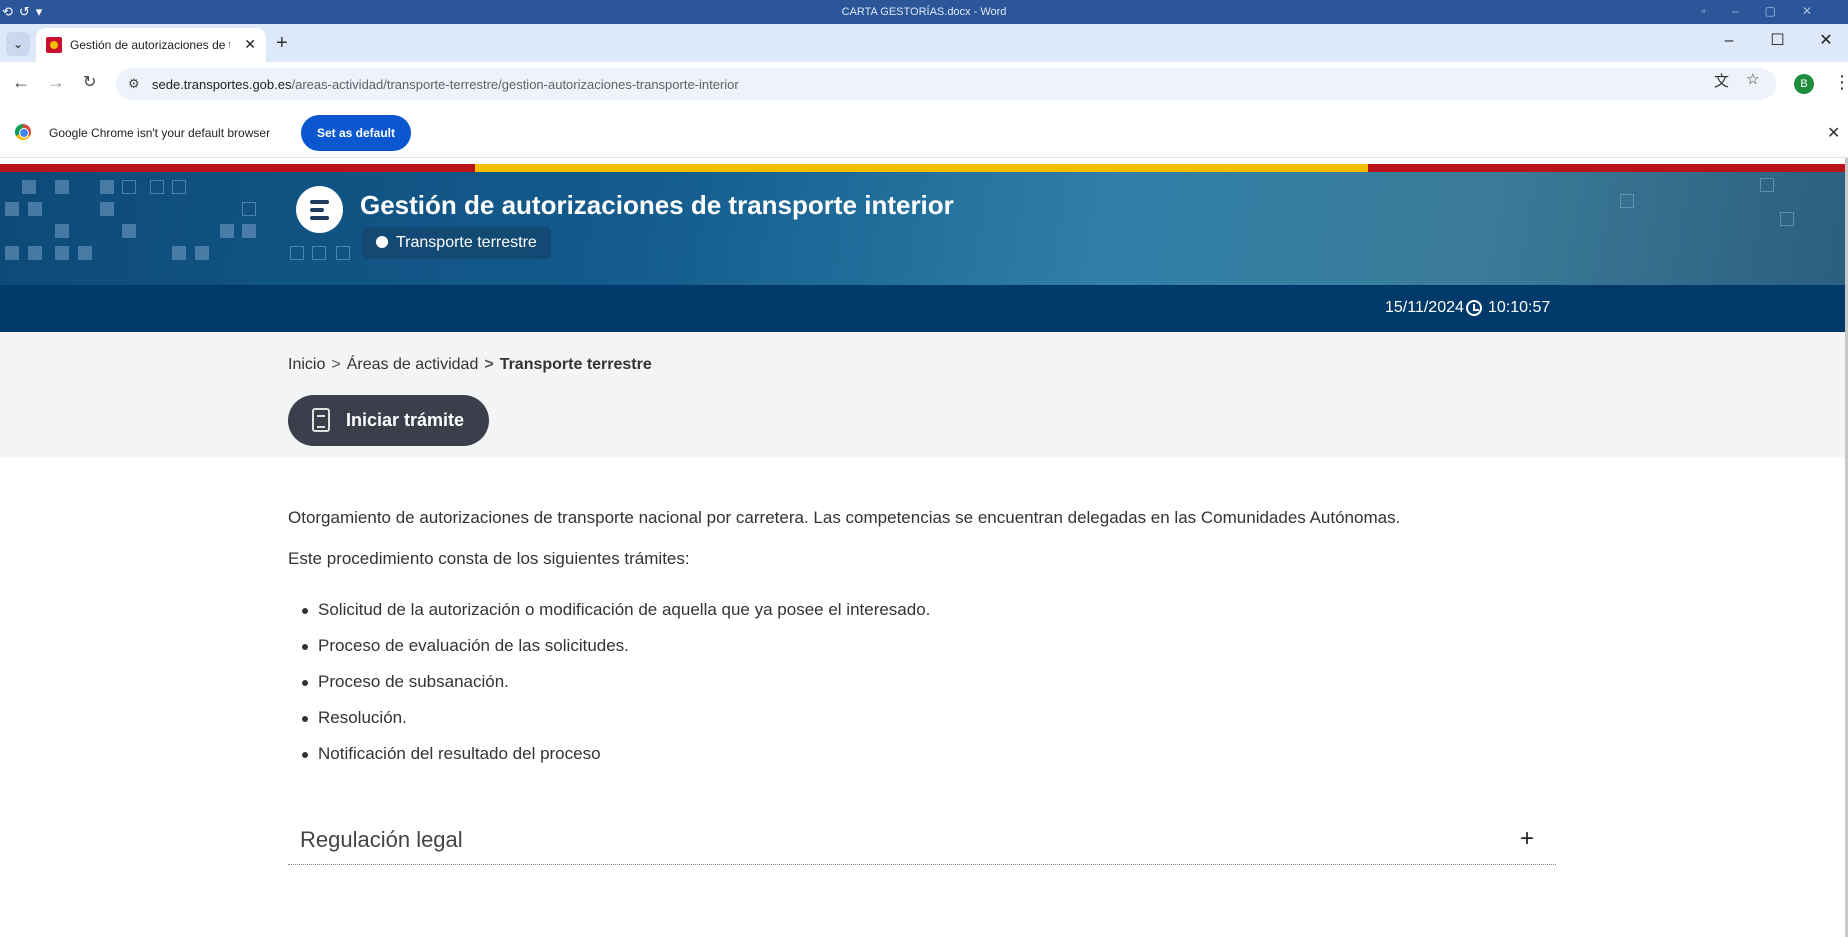  What do you see at coordinates (1729, 41) in the screenshot?
I see `minimize-icon: –` at bounding box center [1729, 41].